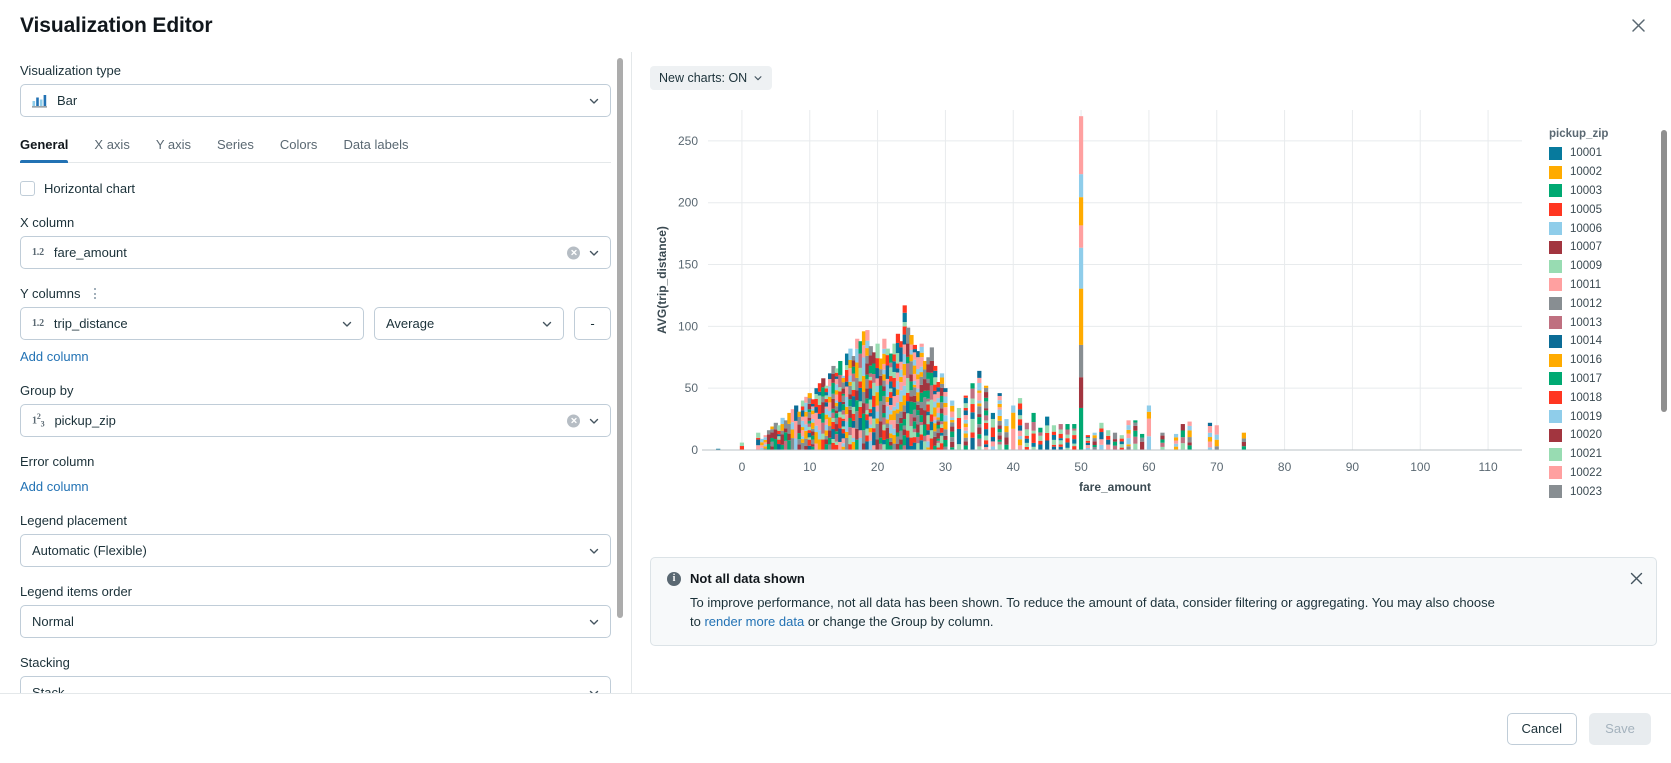  Describe the element at coordinates (711, 78) in the screenshot. I see `new-charts-toggle: New charts: ON` at that location.